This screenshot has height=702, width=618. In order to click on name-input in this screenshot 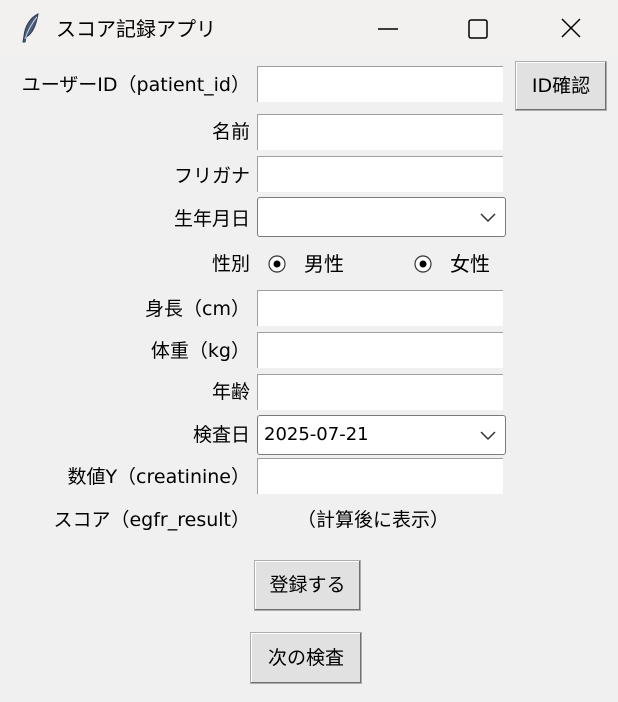, I will do `click(380, 132)`.